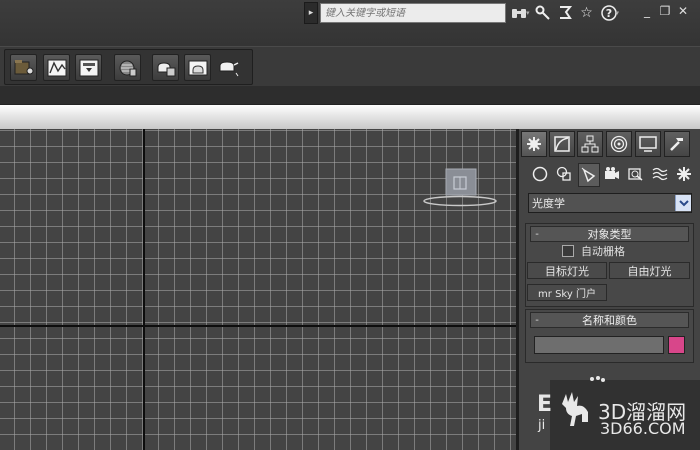  Describe the element at coordinates (618, 13) in the screenshot. I see `help-dropdown-arrow-icon: ▾` at that location.